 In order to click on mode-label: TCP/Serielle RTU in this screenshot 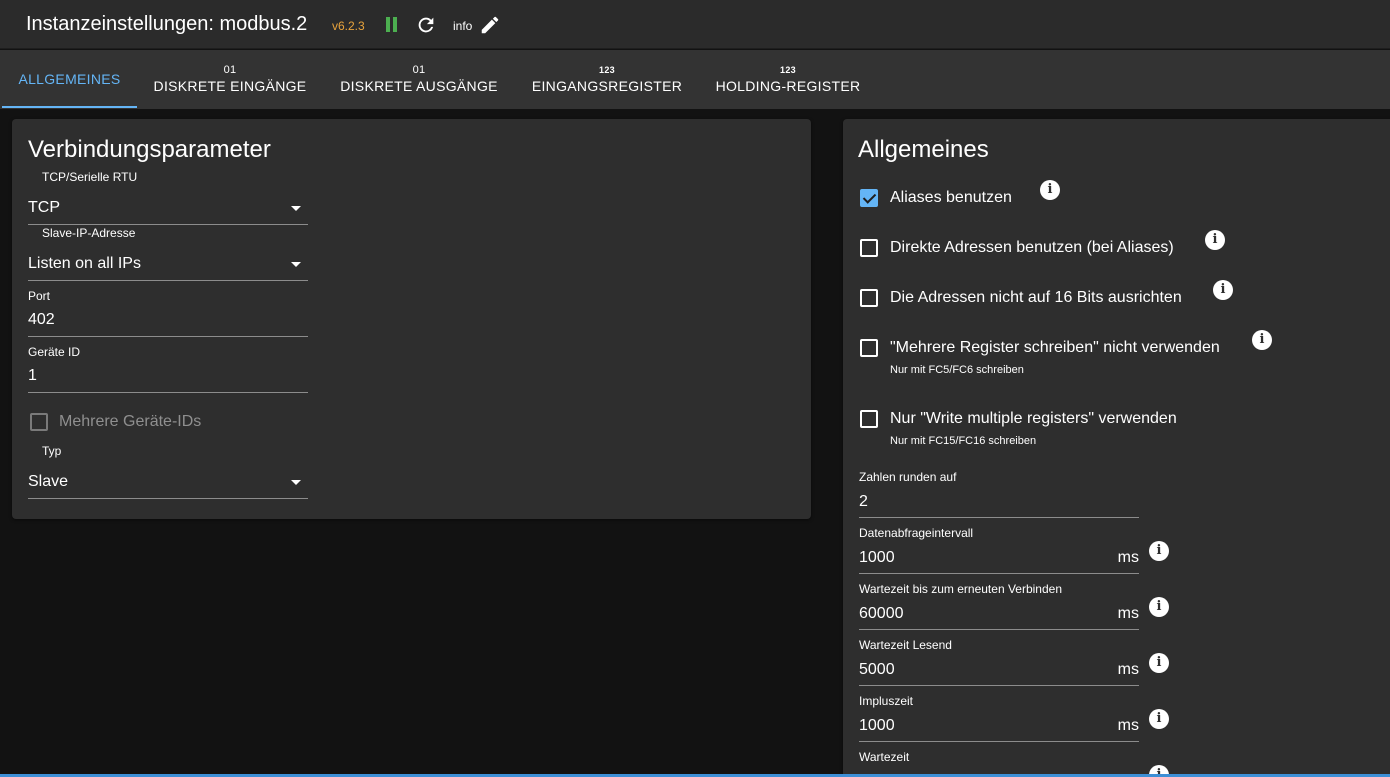, I will do `click(90, 177)`.